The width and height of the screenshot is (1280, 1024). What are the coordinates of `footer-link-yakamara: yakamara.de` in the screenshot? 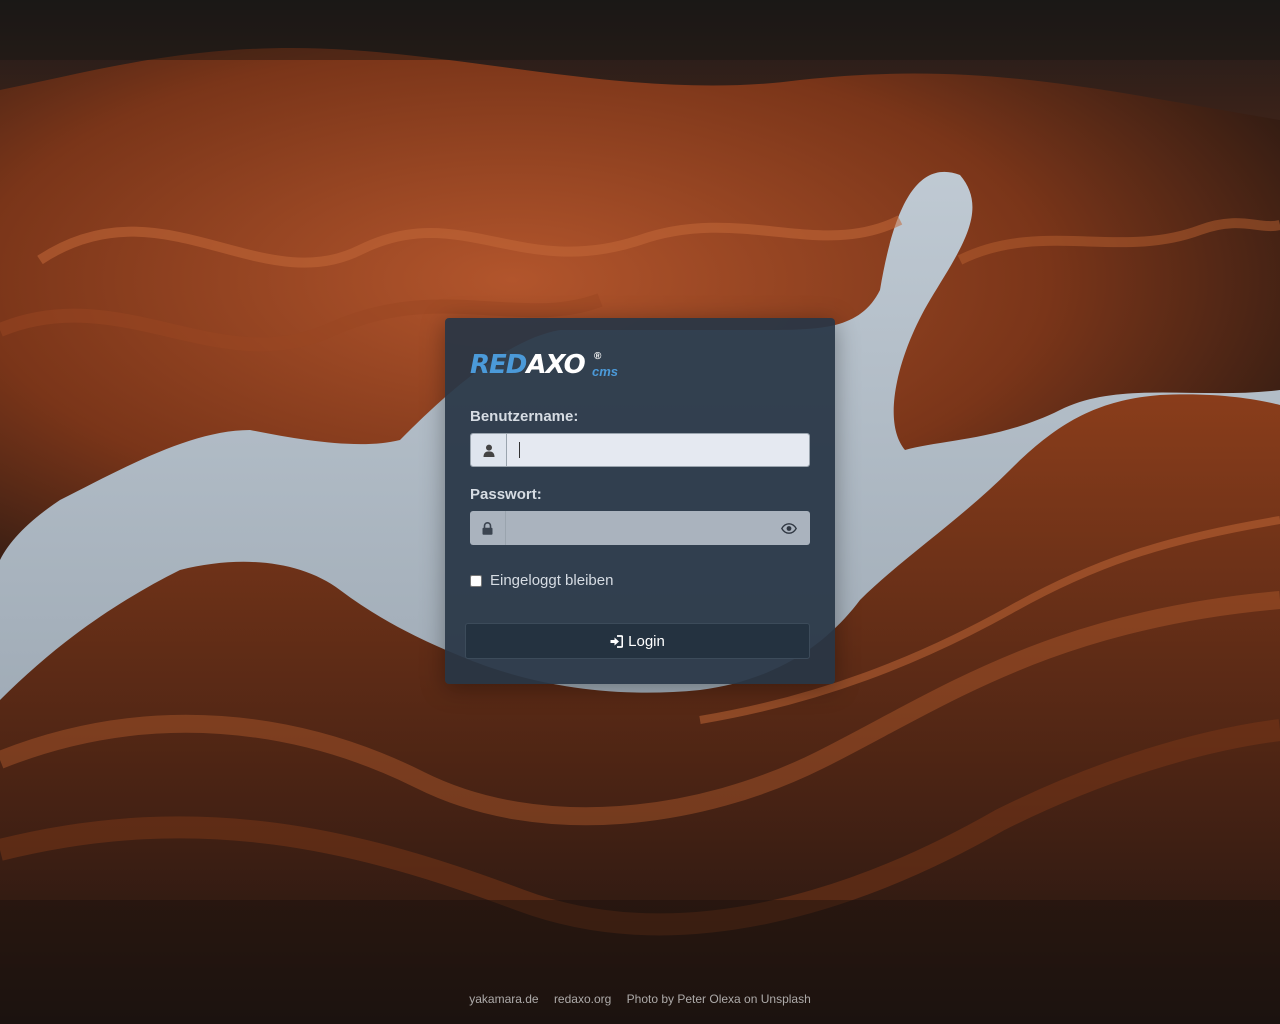 It's located at (503, 999).